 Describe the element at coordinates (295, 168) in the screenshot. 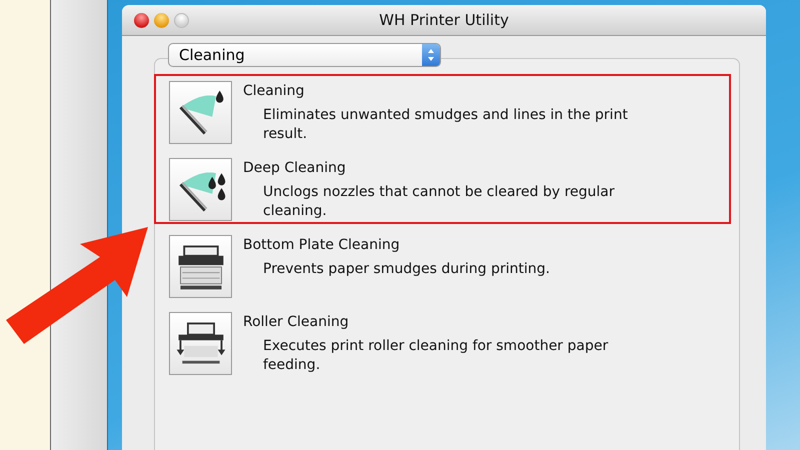

I see `item-title: Deep Cleaning` at that location.